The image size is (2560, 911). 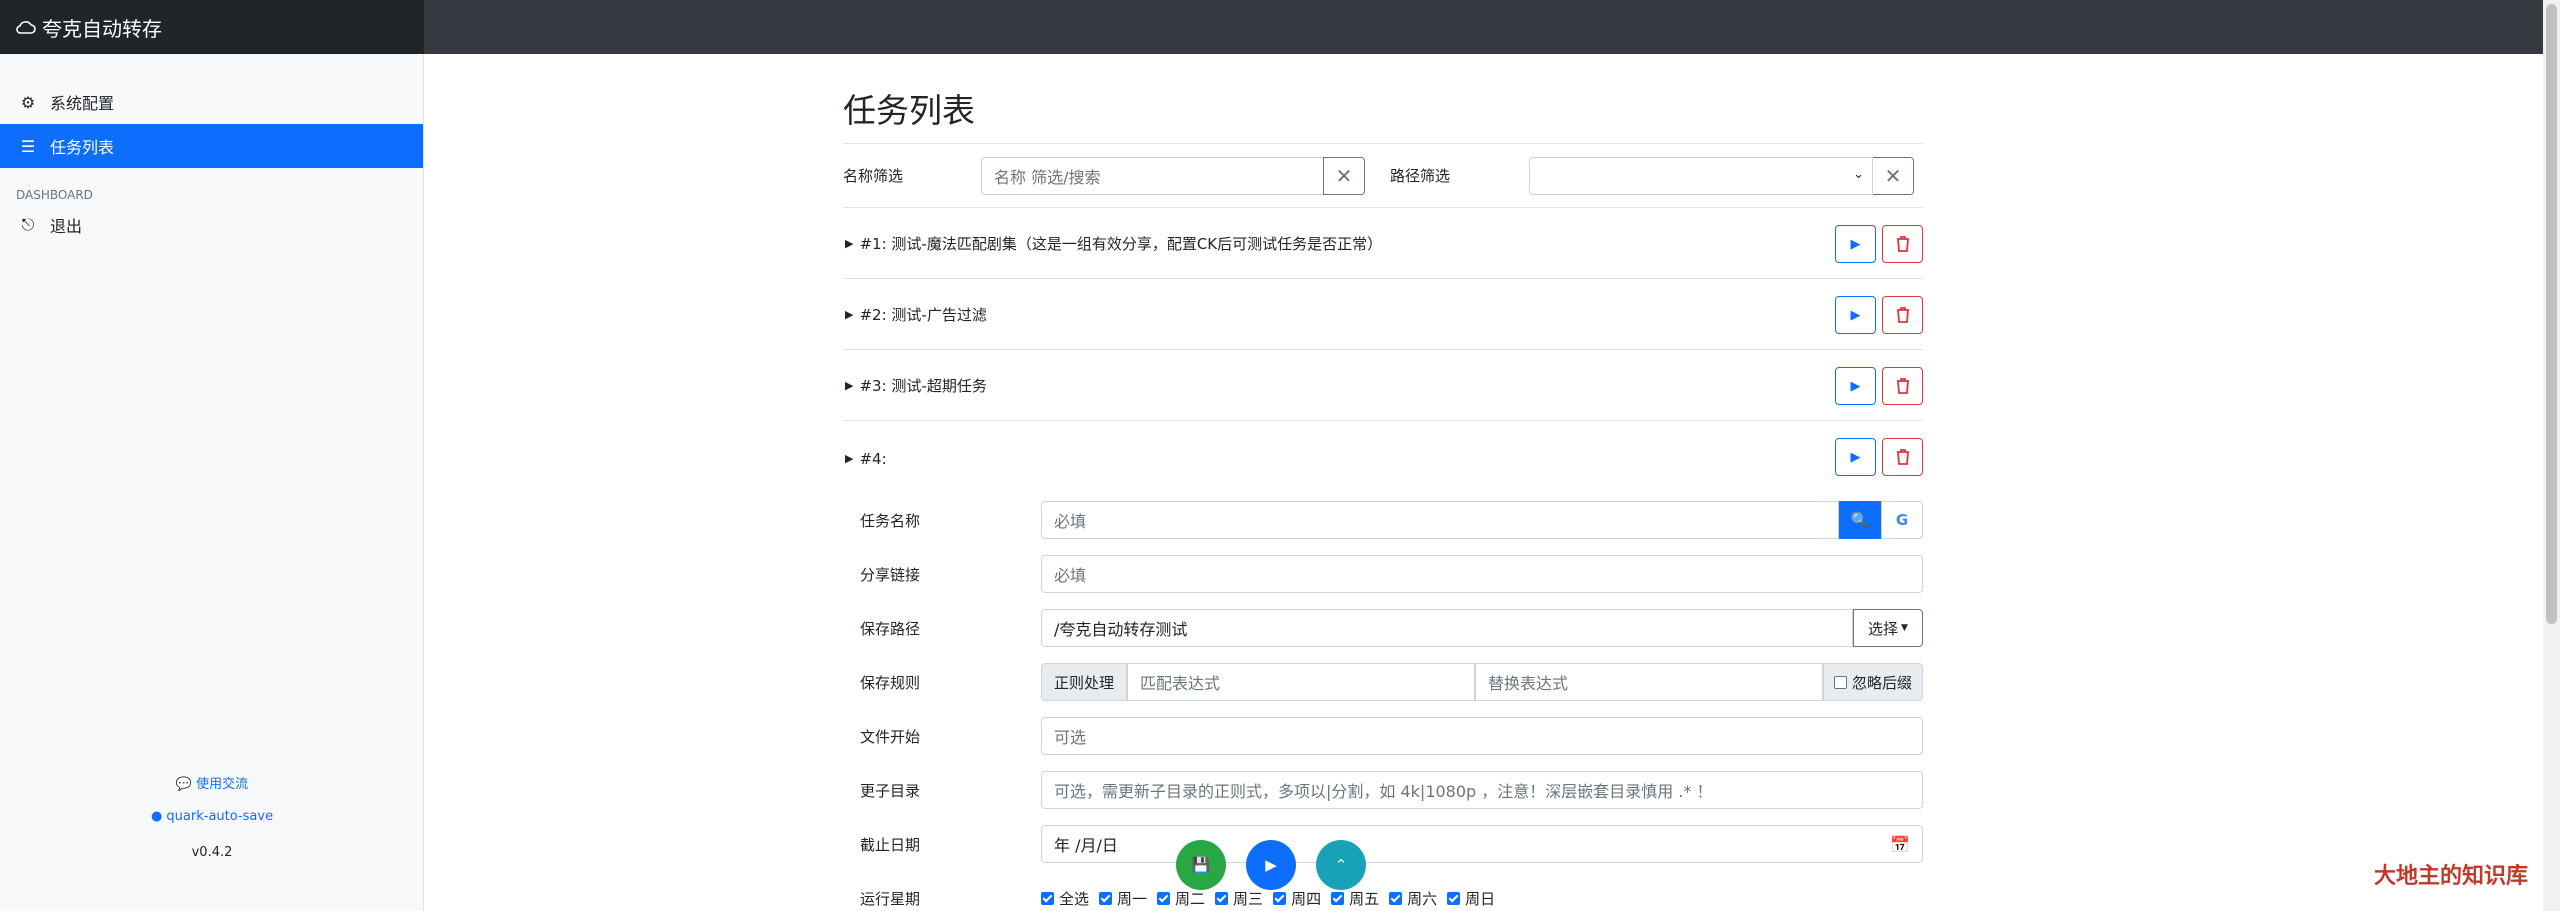 What do you see at coordinates (212, 852) in the screenshot?
I see `version-label: v0.4.2` at bounding box center [212, 852].